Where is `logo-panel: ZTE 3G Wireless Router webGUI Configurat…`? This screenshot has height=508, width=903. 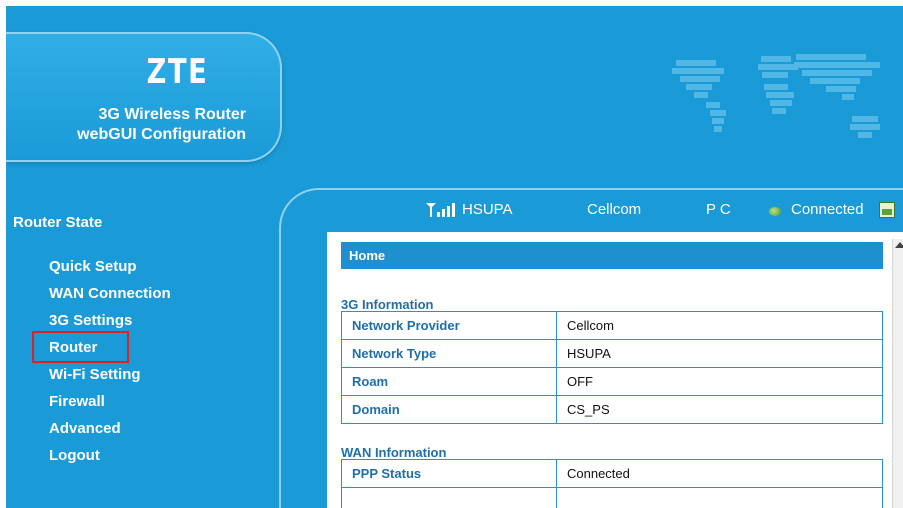 logo-panel: ZTE 3G Wireless Router webGUI Configurat… is located at coordinates (144, 97).